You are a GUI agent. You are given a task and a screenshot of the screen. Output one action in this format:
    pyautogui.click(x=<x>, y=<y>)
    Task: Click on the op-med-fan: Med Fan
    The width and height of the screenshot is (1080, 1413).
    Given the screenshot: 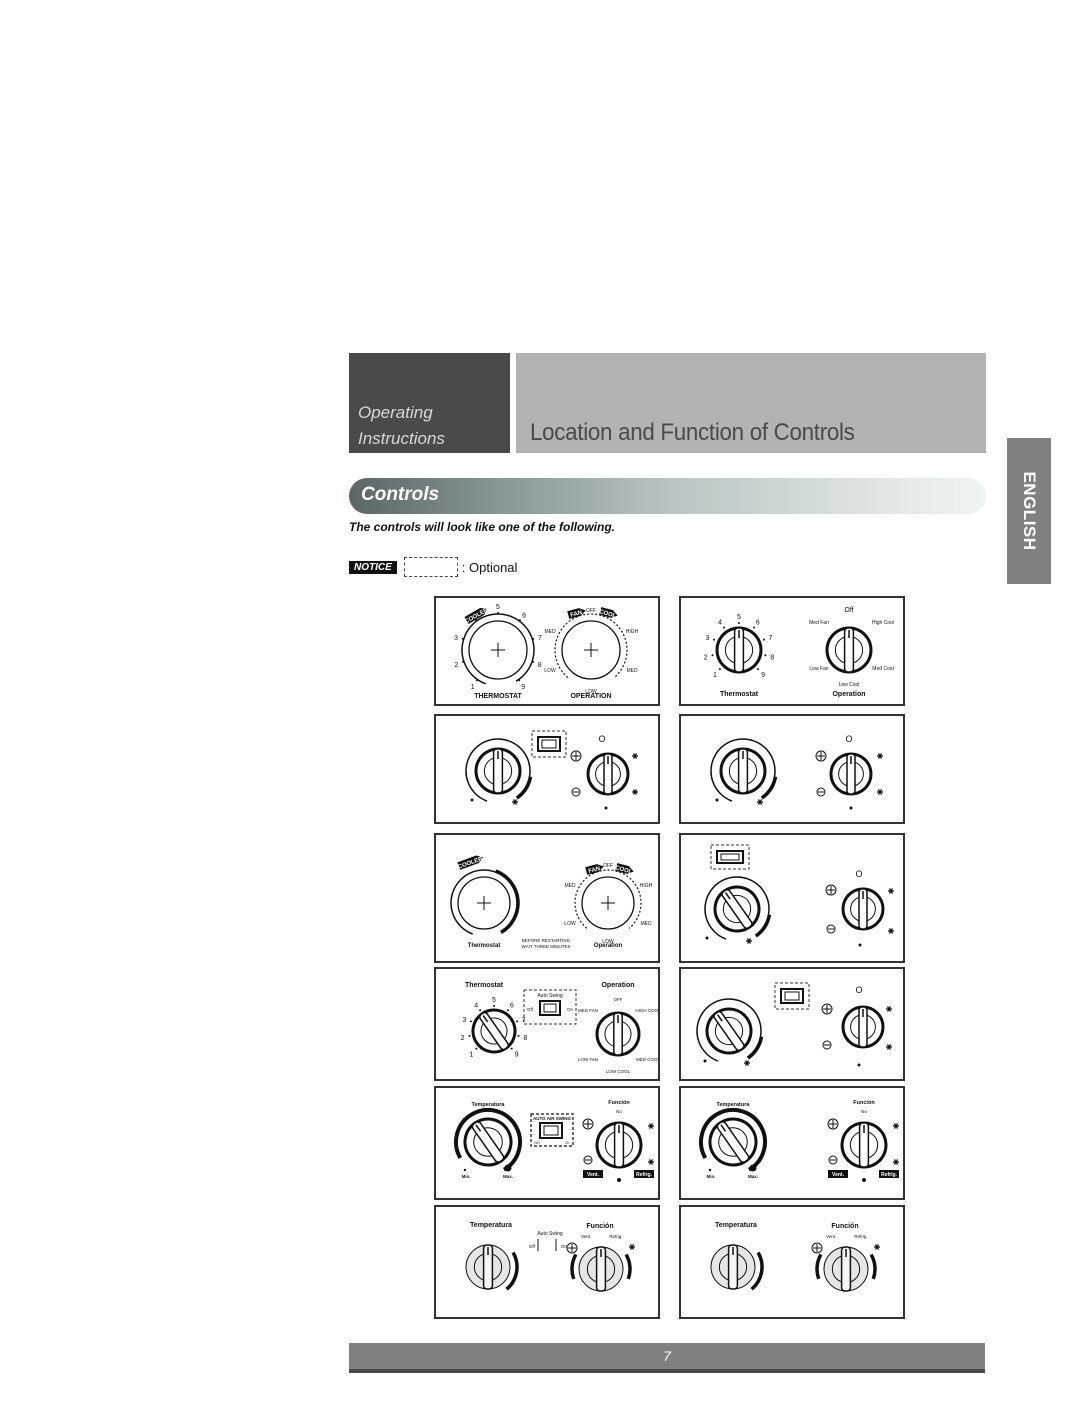 What is the action you would take?
    pyautogui.click(x=819, y=623)
    